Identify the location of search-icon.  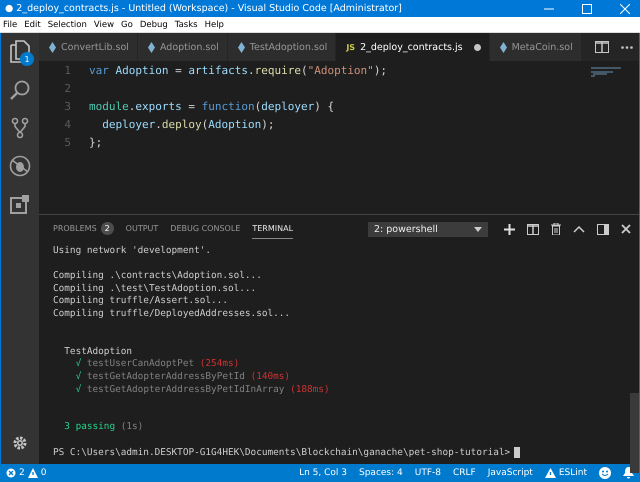
(20, 90).